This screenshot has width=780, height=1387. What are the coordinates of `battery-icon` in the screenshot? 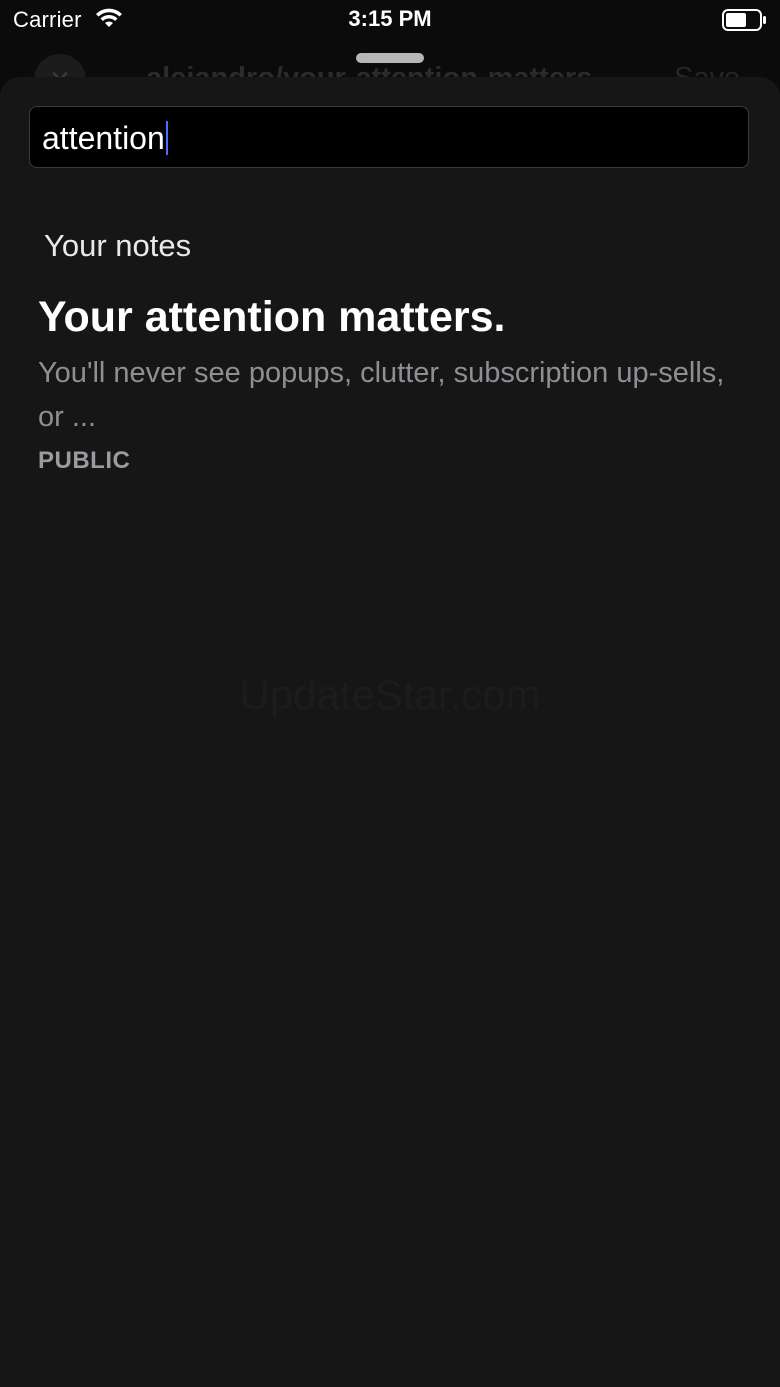 It's located at (745, 20).